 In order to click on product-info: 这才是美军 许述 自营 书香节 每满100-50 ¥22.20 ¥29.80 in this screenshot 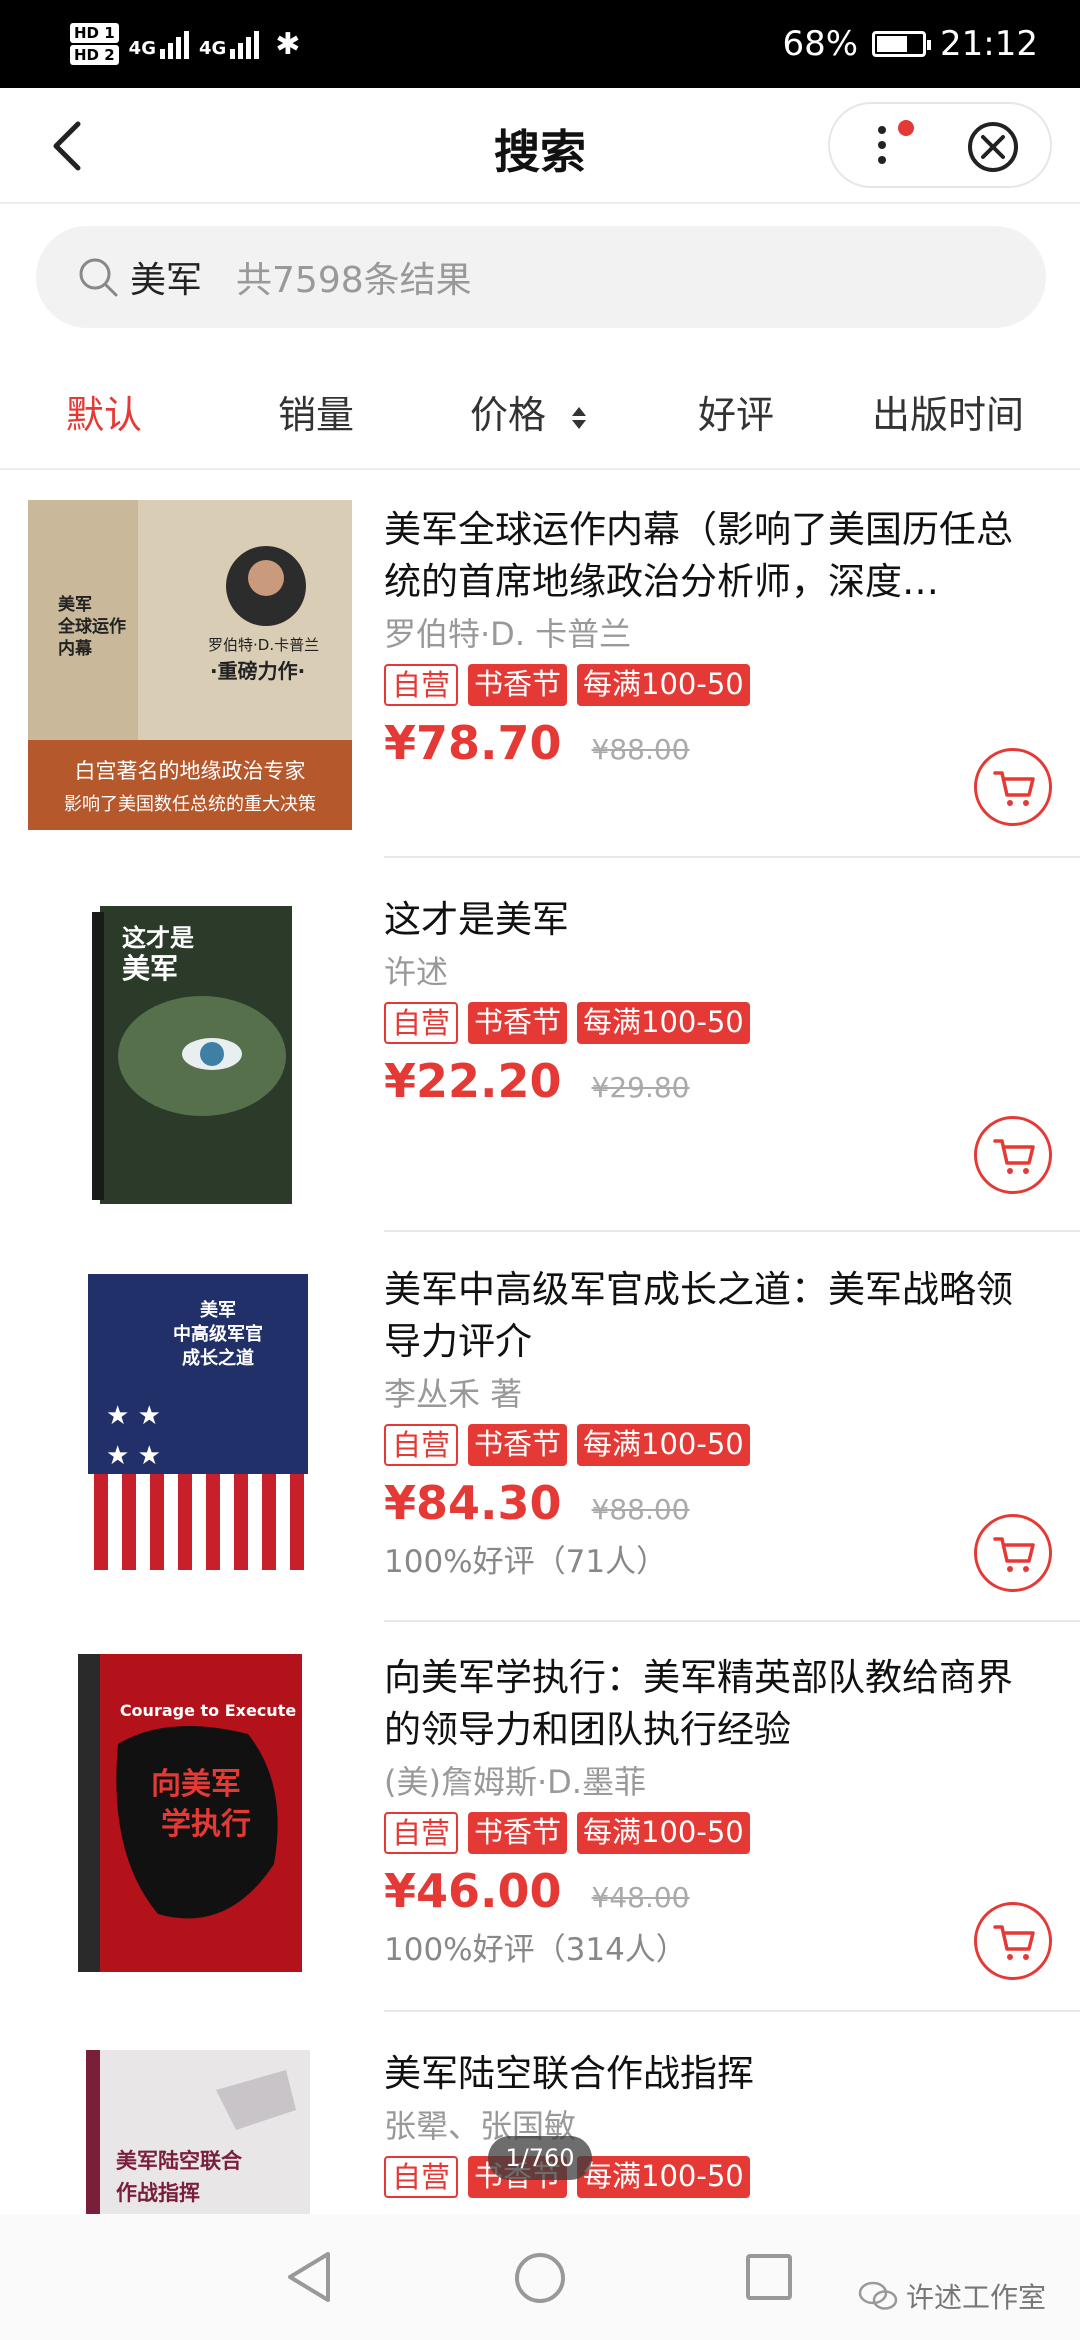, I will do `click(709, 1001)`.